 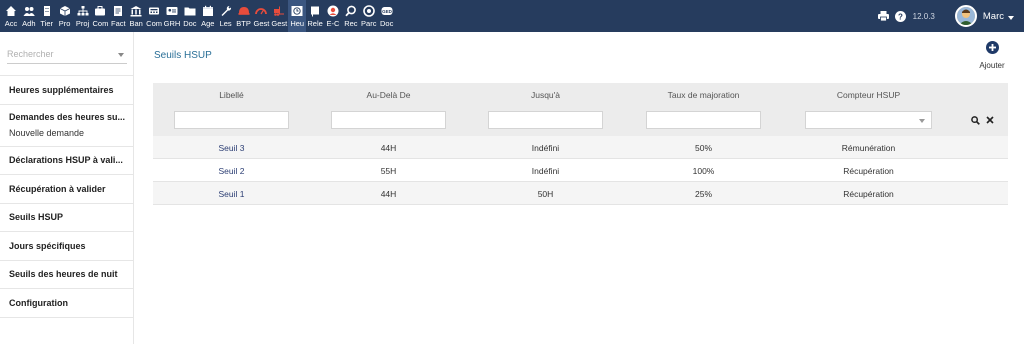 What do you see at coordinates (368, 11) in the screenshot?
I see `circle-icon` at bounding box center [368, 11].